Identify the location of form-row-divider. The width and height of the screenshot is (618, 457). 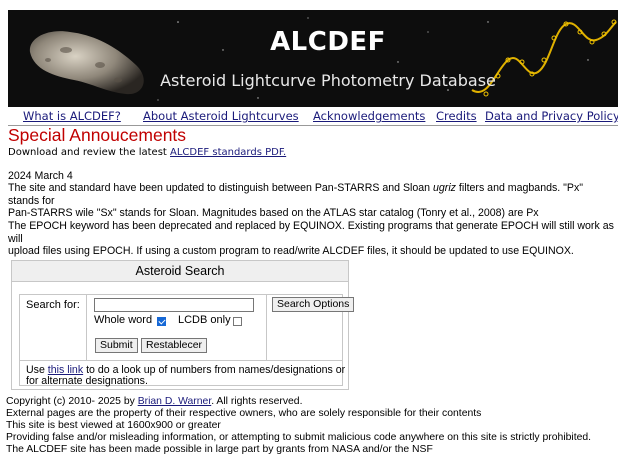
(181, 360).